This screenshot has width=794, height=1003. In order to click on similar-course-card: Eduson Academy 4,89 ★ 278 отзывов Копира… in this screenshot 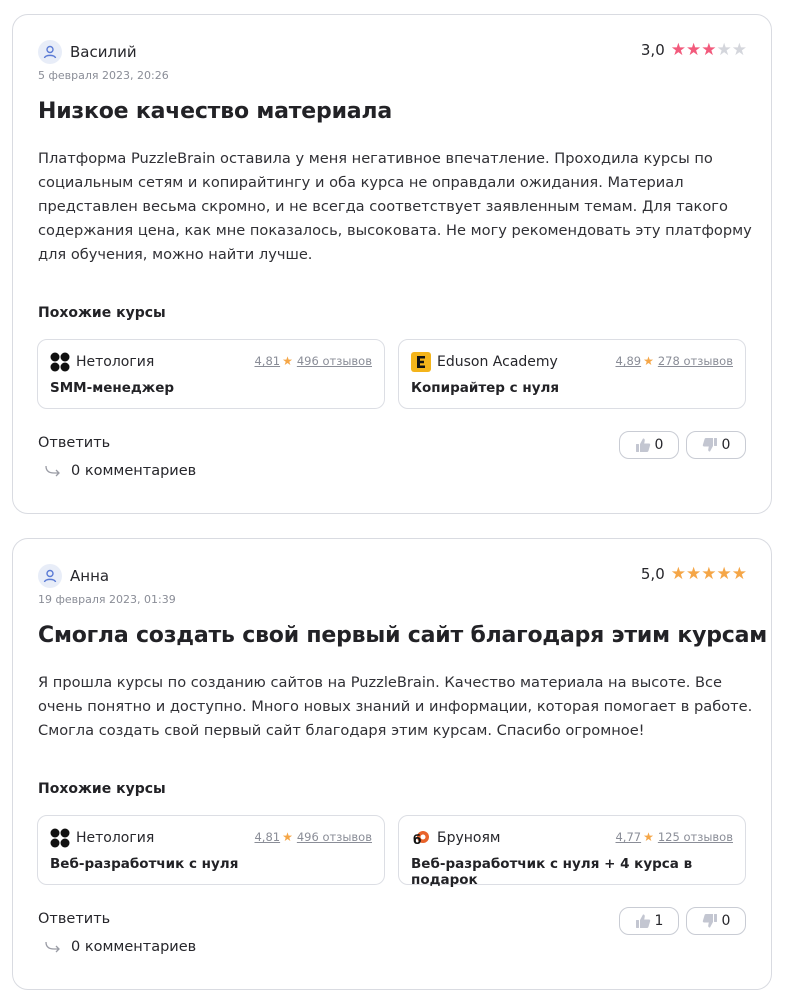, I will do `click(572, 374)`.